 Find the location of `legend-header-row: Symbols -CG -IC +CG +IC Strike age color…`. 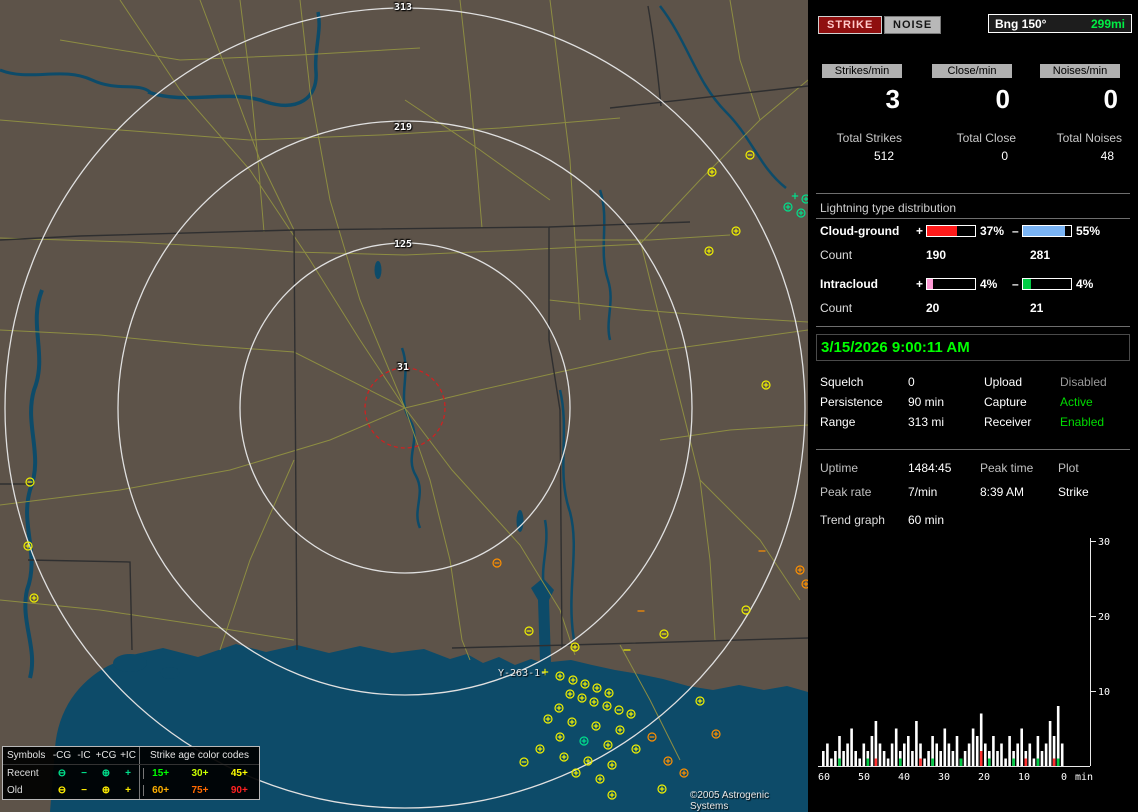

legend-header-row: Symbols -CG -IC +CG +IC Strike age color… is located at coordinates (131, 756).